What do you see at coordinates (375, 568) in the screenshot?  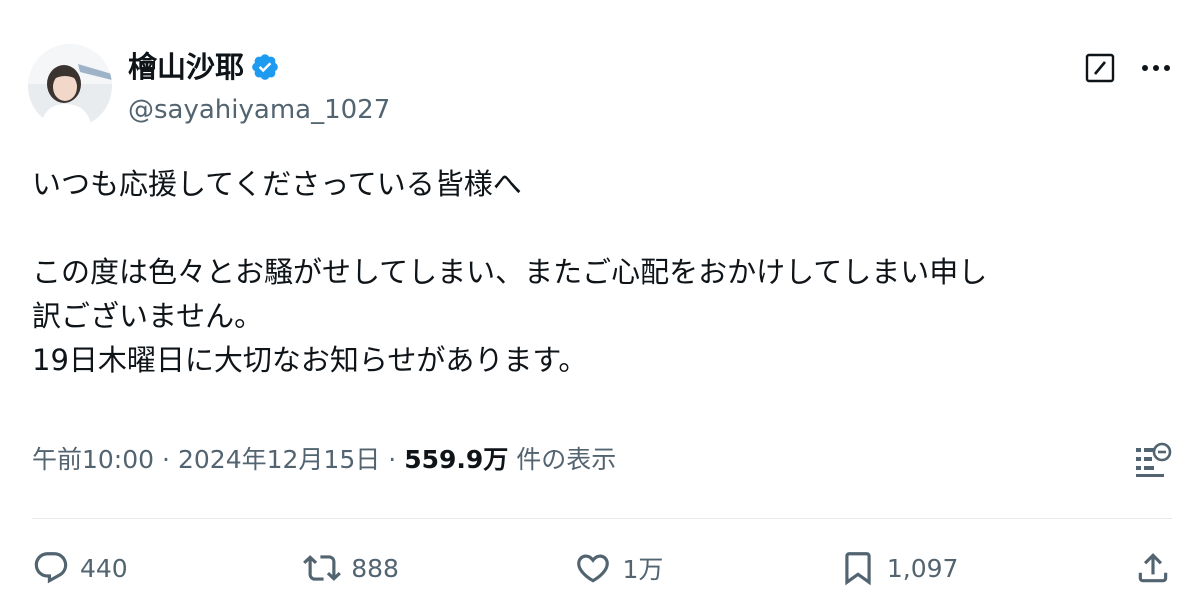 I see `retweet-count: 888` at bounding box center [375, 568].